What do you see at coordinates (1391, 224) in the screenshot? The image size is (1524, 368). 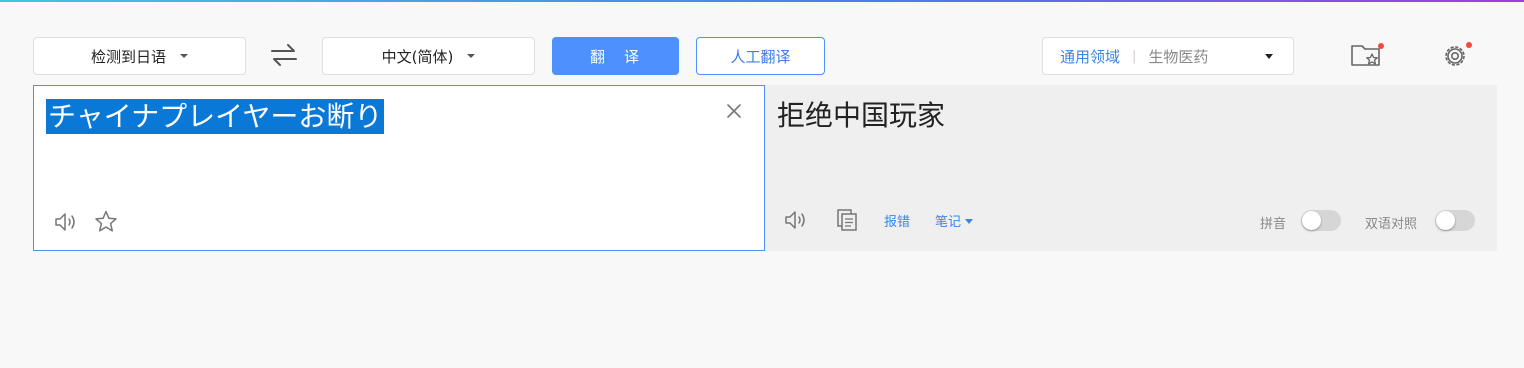 I see `bilingual-label: 双语对照` at bounding box center [1391, 224].